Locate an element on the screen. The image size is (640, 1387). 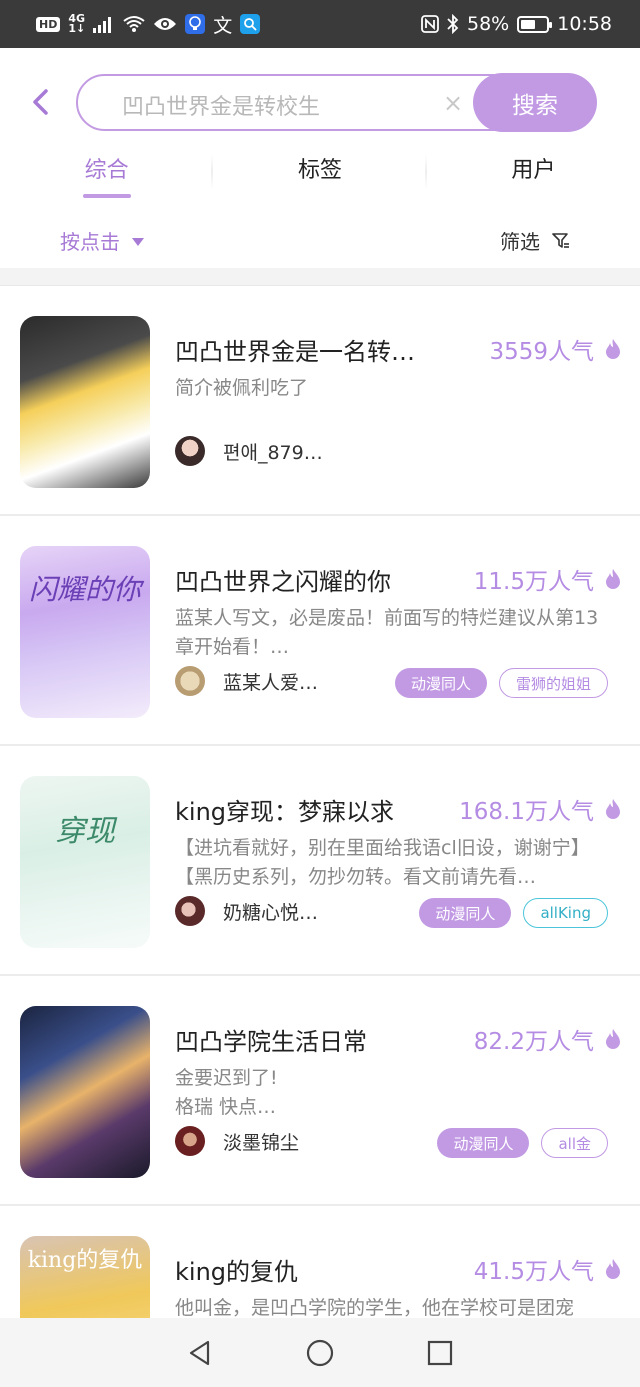
battery-icon is located at coordinates (535, 24).